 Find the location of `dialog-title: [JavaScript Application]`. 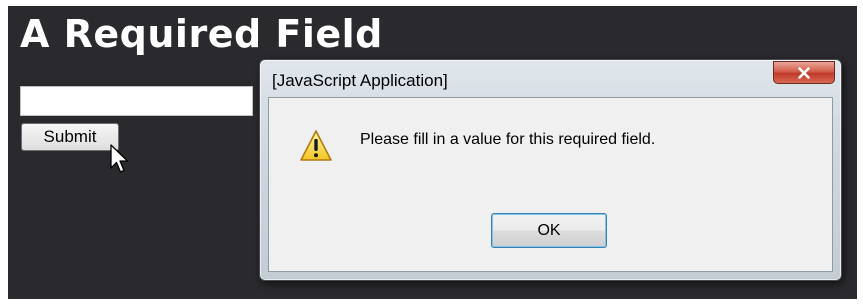

dialog-title: [JavaScript Application] is located at coordinates (360, 80).